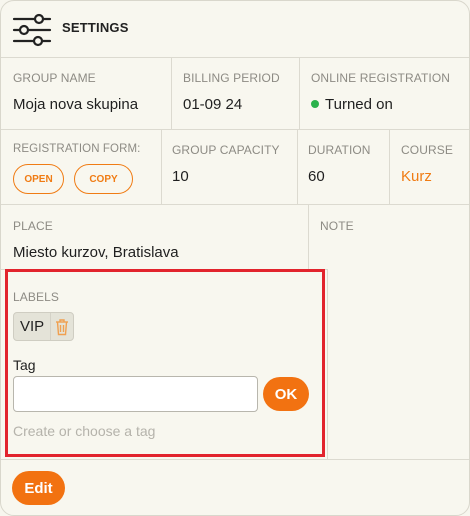  I want to click on tag-field-label: Tag, so click(24, 365).